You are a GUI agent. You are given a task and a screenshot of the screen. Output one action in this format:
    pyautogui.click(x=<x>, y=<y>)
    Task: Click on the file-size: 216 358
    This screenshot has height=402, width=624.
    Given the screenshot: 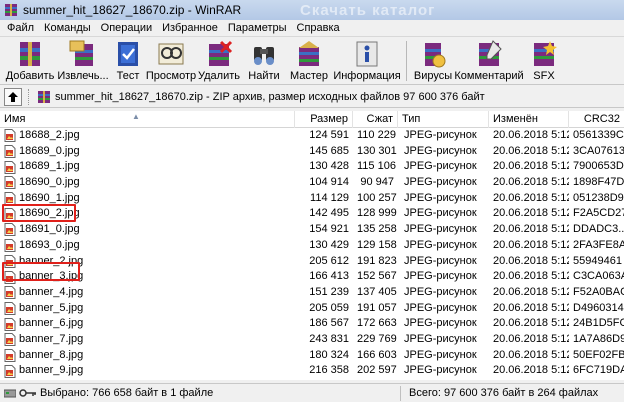 What is the action you would take?
    pyautogui.click(x=329, y=370)
    